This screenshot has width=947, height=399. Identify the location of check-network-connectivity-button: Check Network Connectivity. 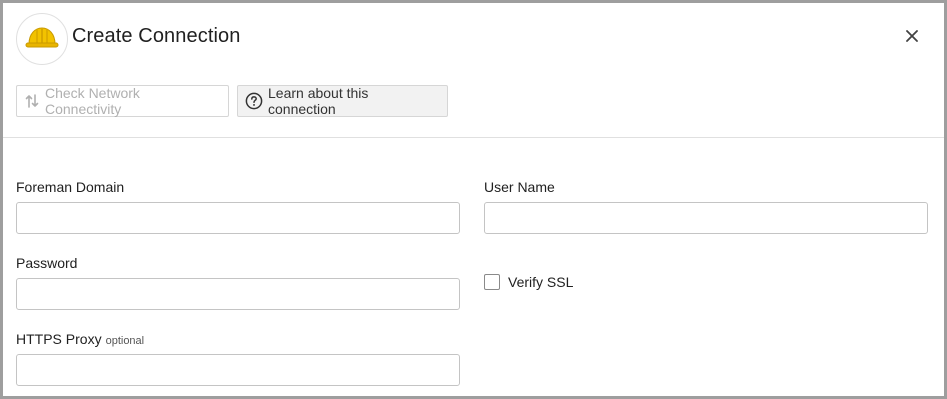
(122, 101).